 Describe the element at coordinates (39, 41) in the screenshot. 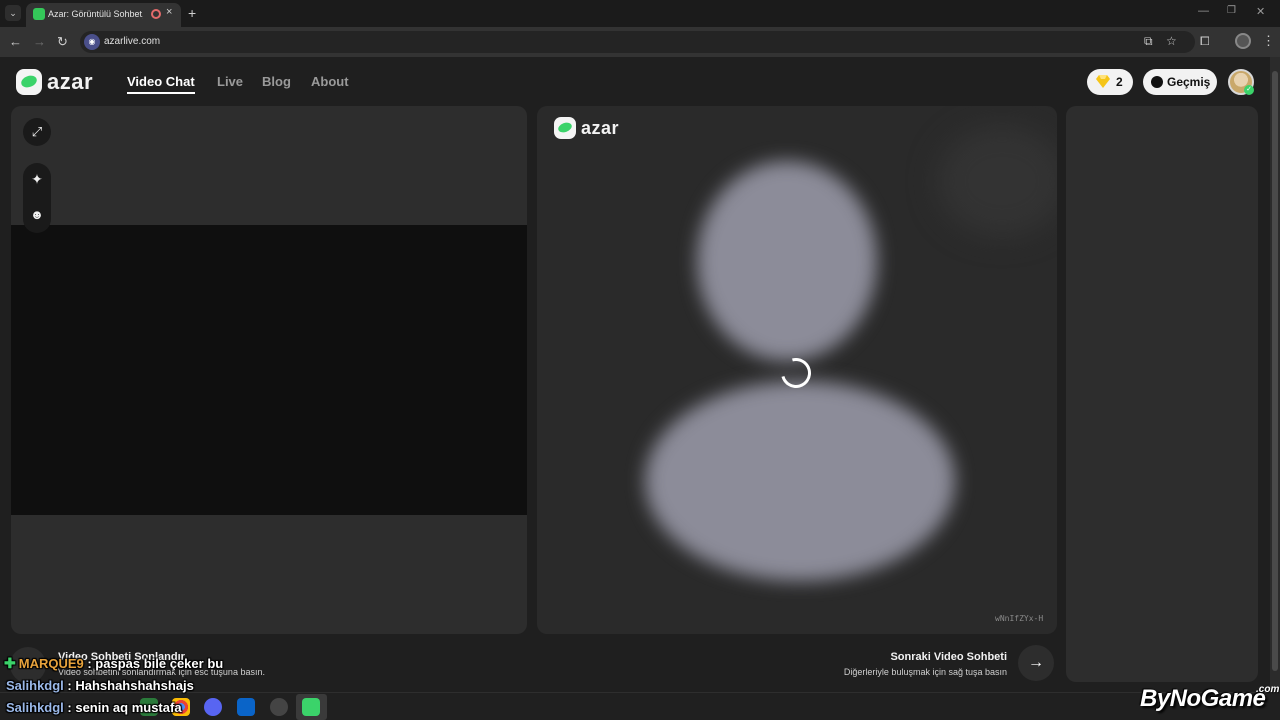

I see `forward-icon: →` at that location.